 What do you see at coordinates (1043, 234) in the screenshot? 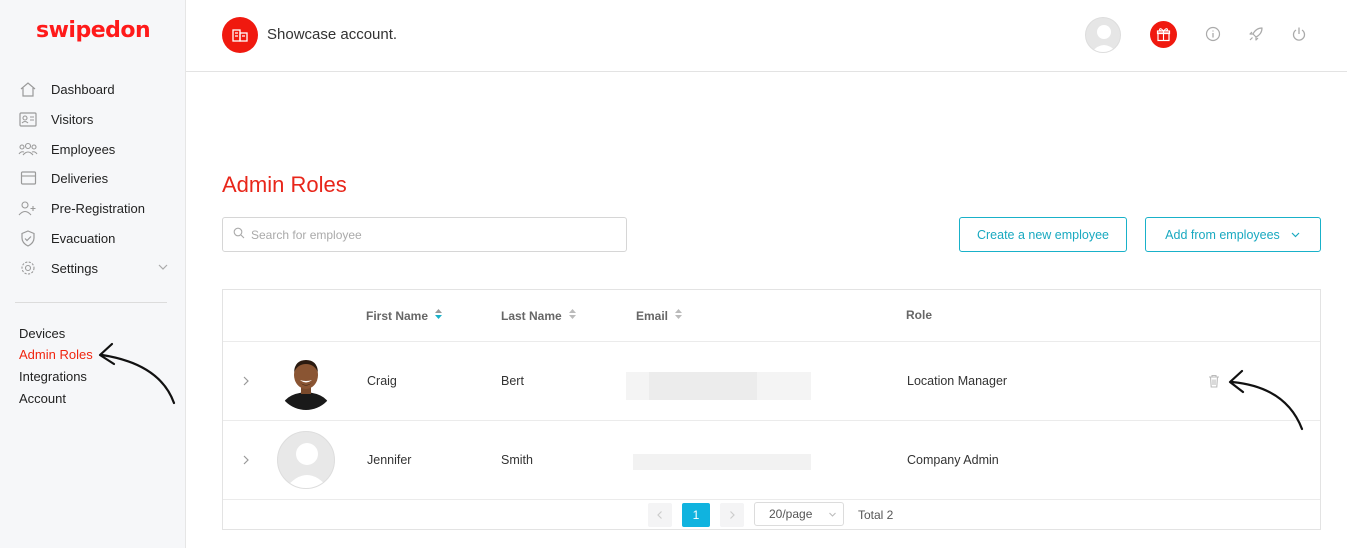
I see `create-employee-button: Create a new employee` at bounding box center [1043, 234].